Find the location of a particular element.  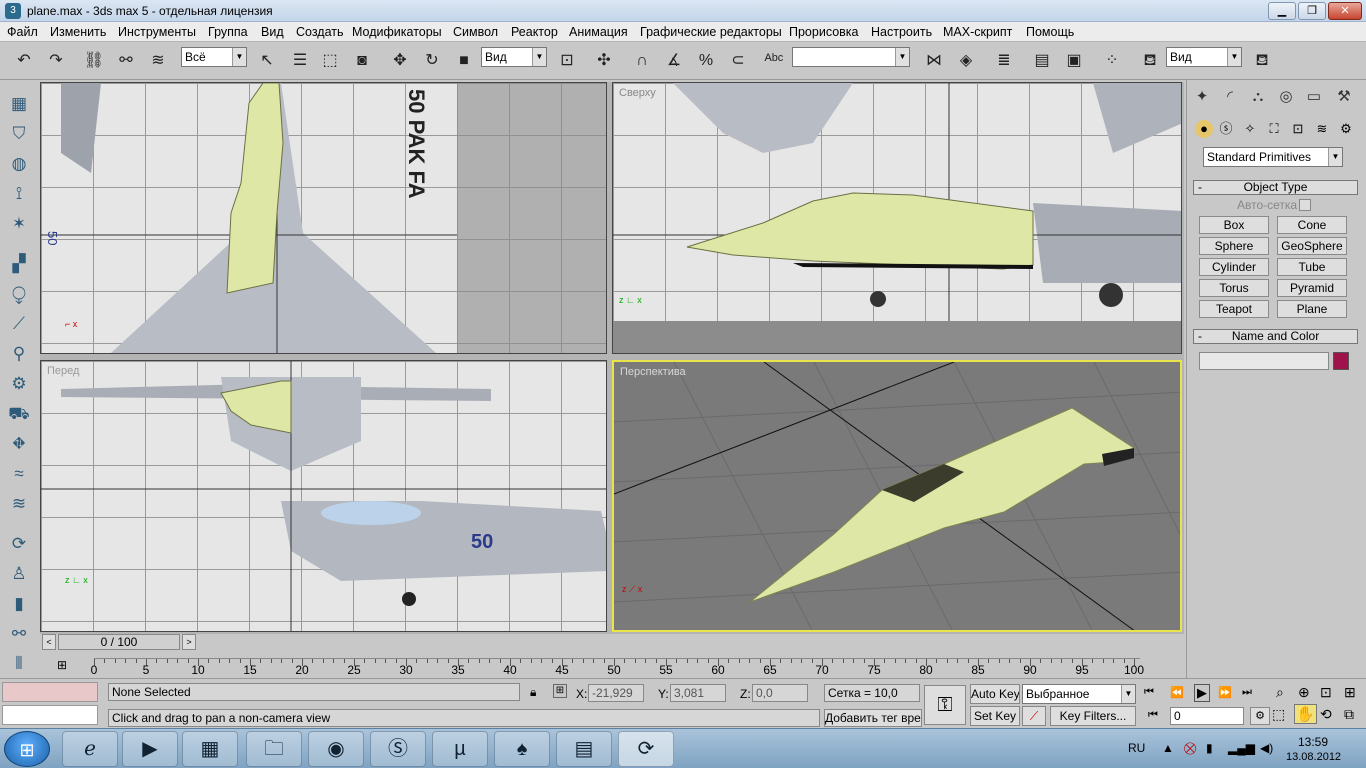

fracture-tool-icon: ⫴ is located at coordinates (19, 664).